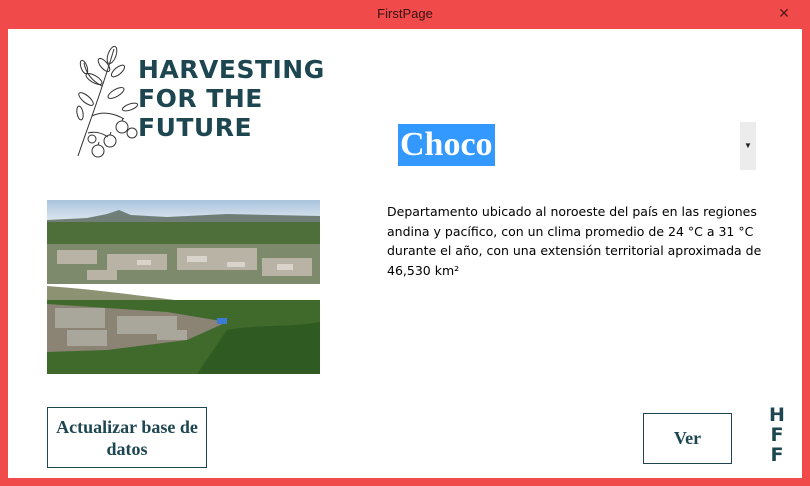 This screenshot has width=810, height=486. Describe the element at coordinates (127, 437) in the screenshot. I see `update-database-button: Actualizar base de datos` at that location.